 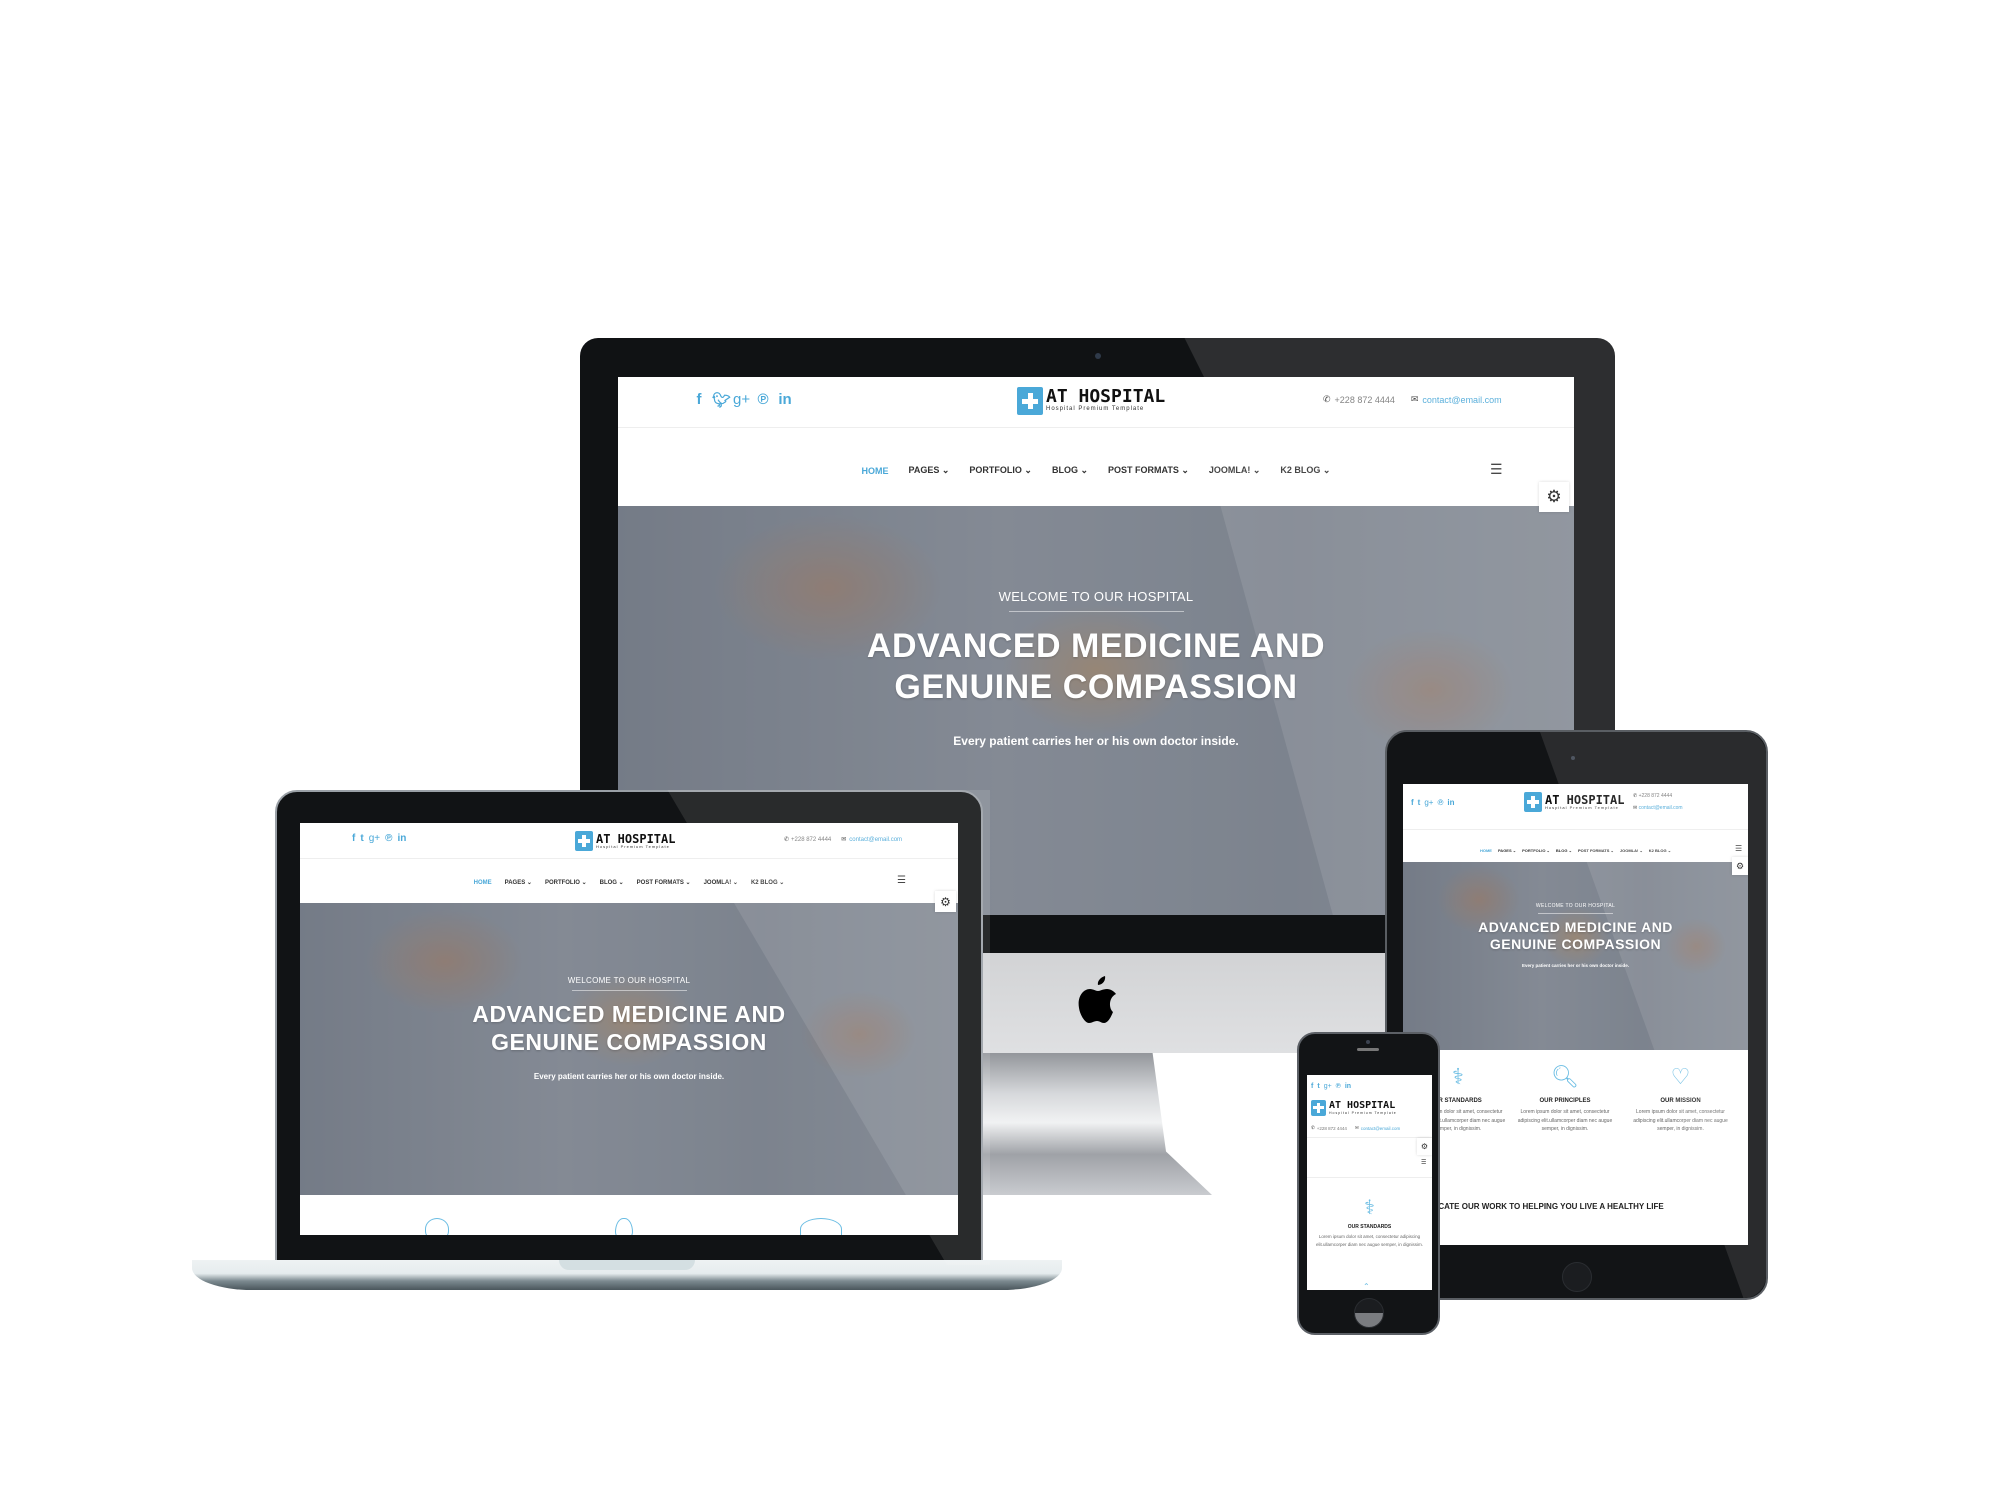 I want to click on hero-title: ADVANCED MEDICINE AND GENUINE COMPASSION, so click(x=1096, y=667).